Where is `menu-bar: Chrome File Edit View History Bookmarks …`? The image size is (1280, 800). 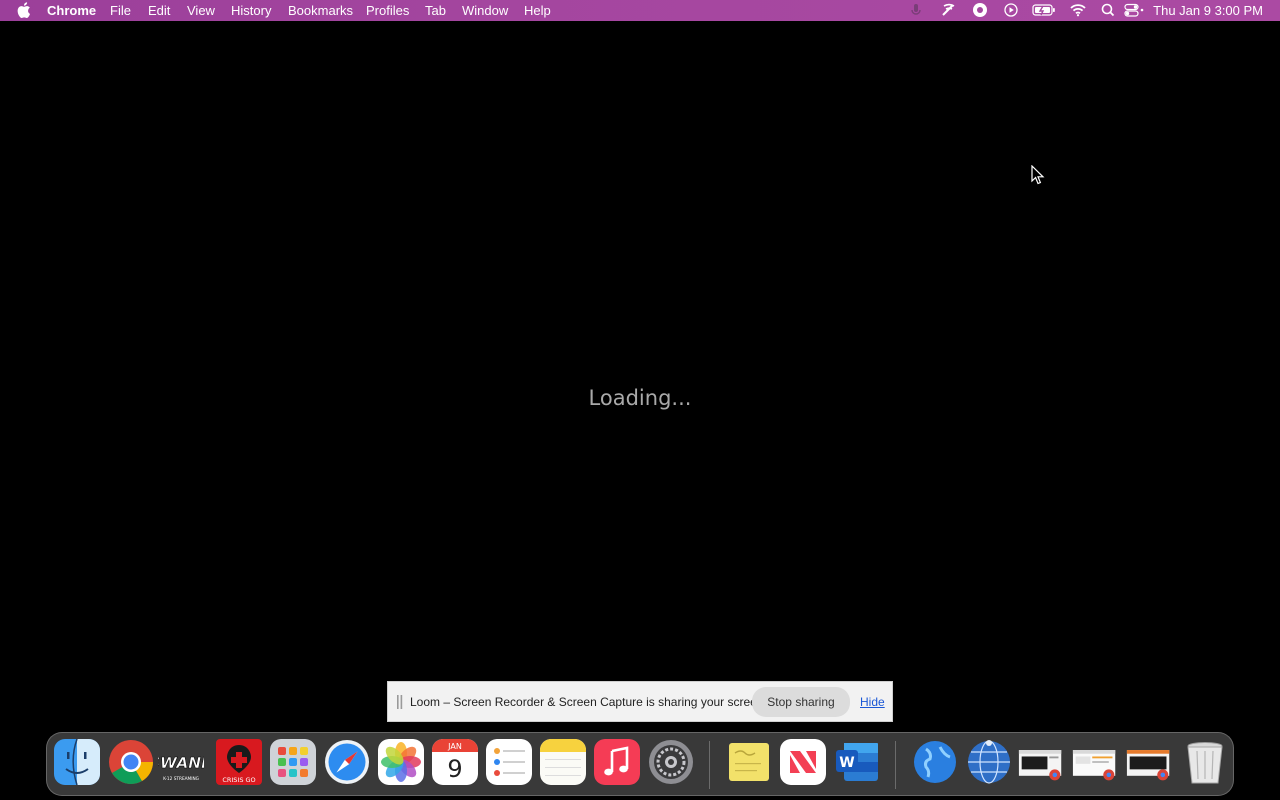 menu-bar: Chrome File Edit View History Bookmarks … is located at coordinates (640, 10).